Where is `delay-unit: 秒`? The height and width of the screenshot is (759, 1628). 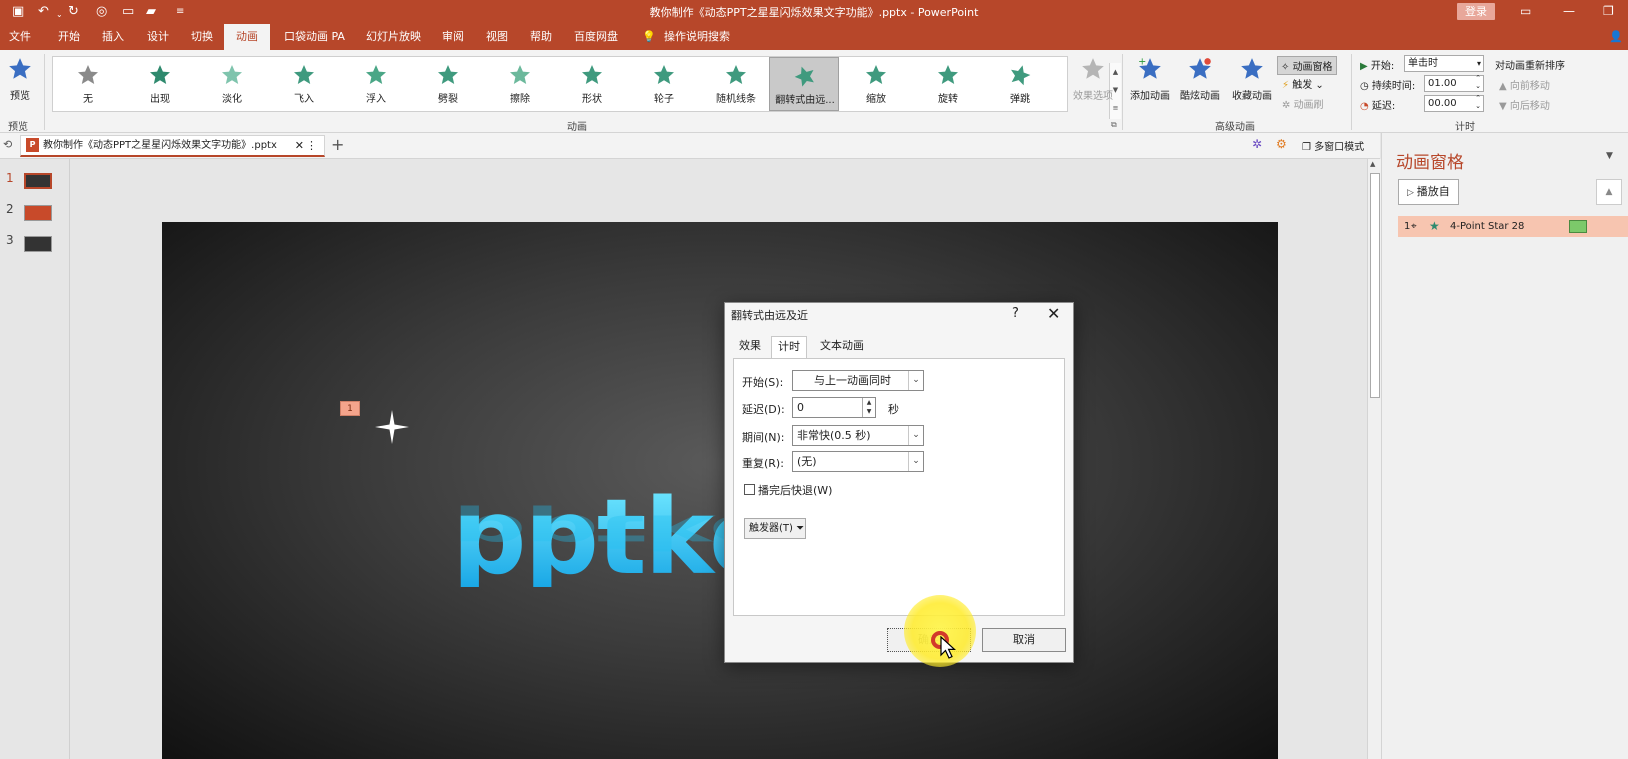 delay-unit: 秒 is located at coordinates (893, 409).